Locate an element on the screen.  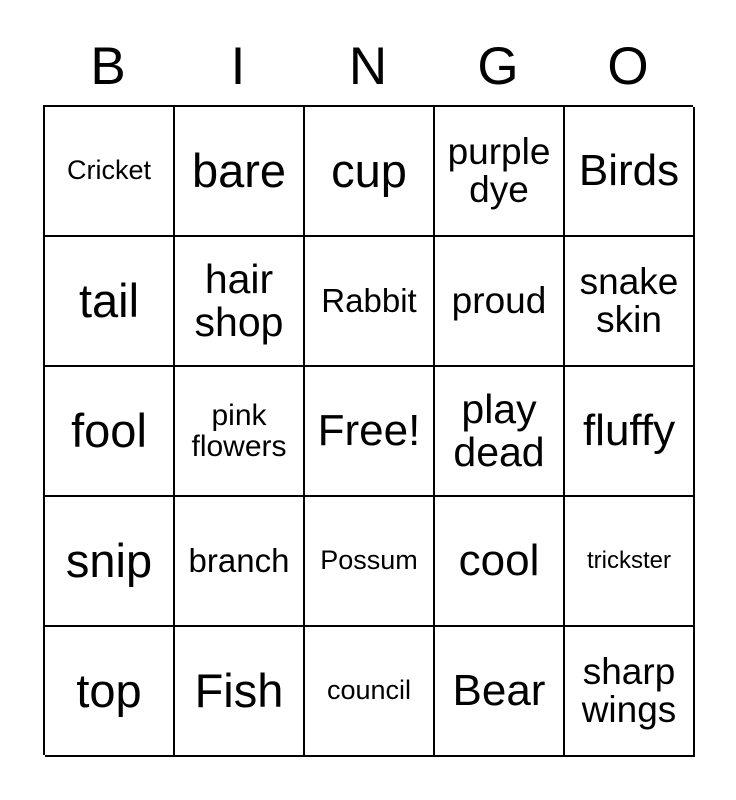
bingo-cell-label: cool is located at coordinates (499, 560).